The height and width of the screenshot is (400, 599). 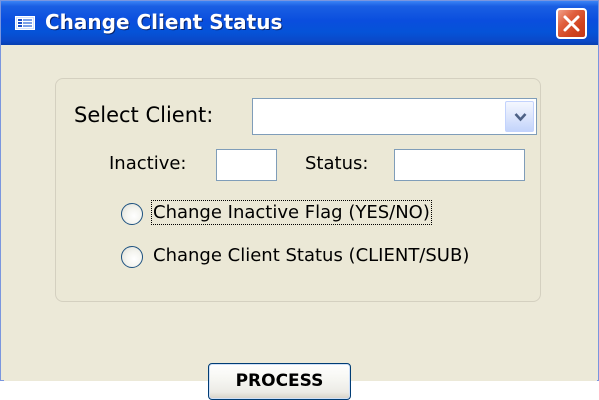 I want to click on option-label: Change Inactive Flag (YES/NO), so click(x=291, y=212).